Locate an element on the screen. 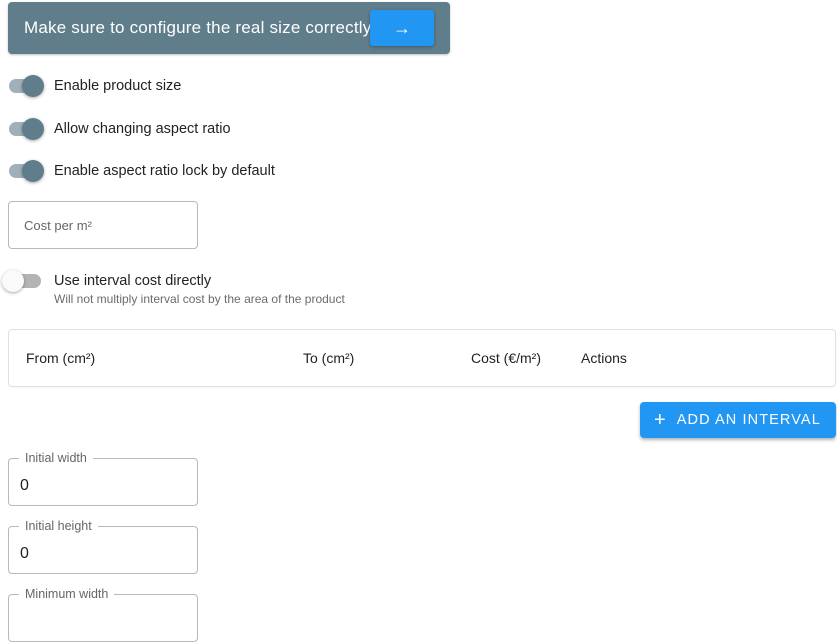  cost-per-m2-placeholder: Cost per m² is located at coordinates (58, 225).